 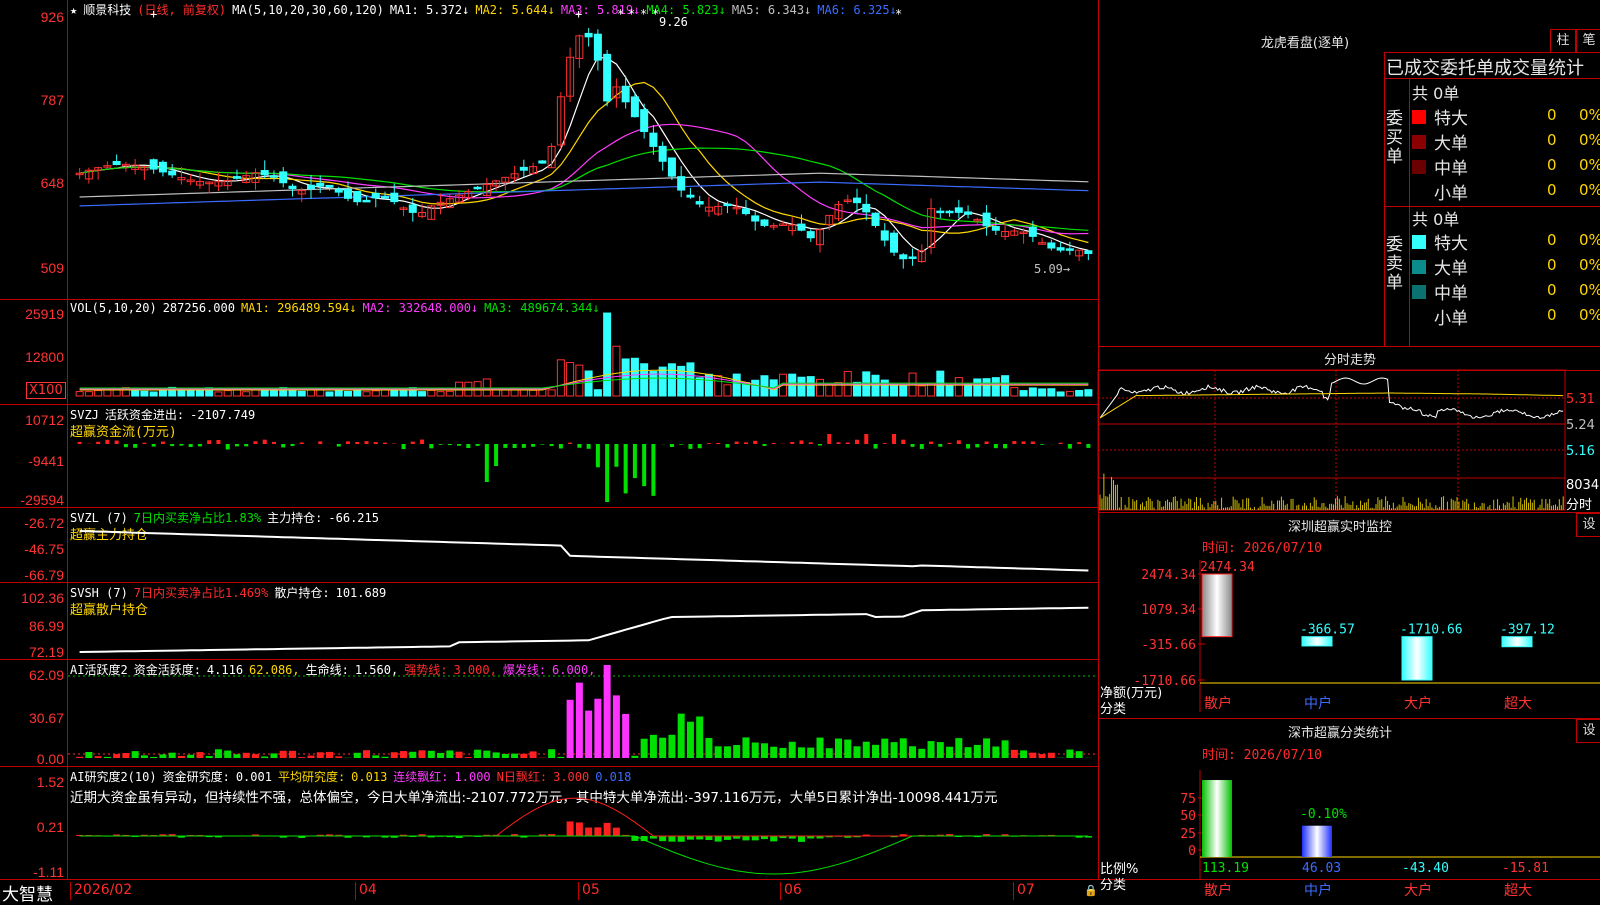 What do you see at coordinates (1225, 868) in the screenshot?
I see `cls-bar-label: 113.19` at bounding box center [1225, 868].